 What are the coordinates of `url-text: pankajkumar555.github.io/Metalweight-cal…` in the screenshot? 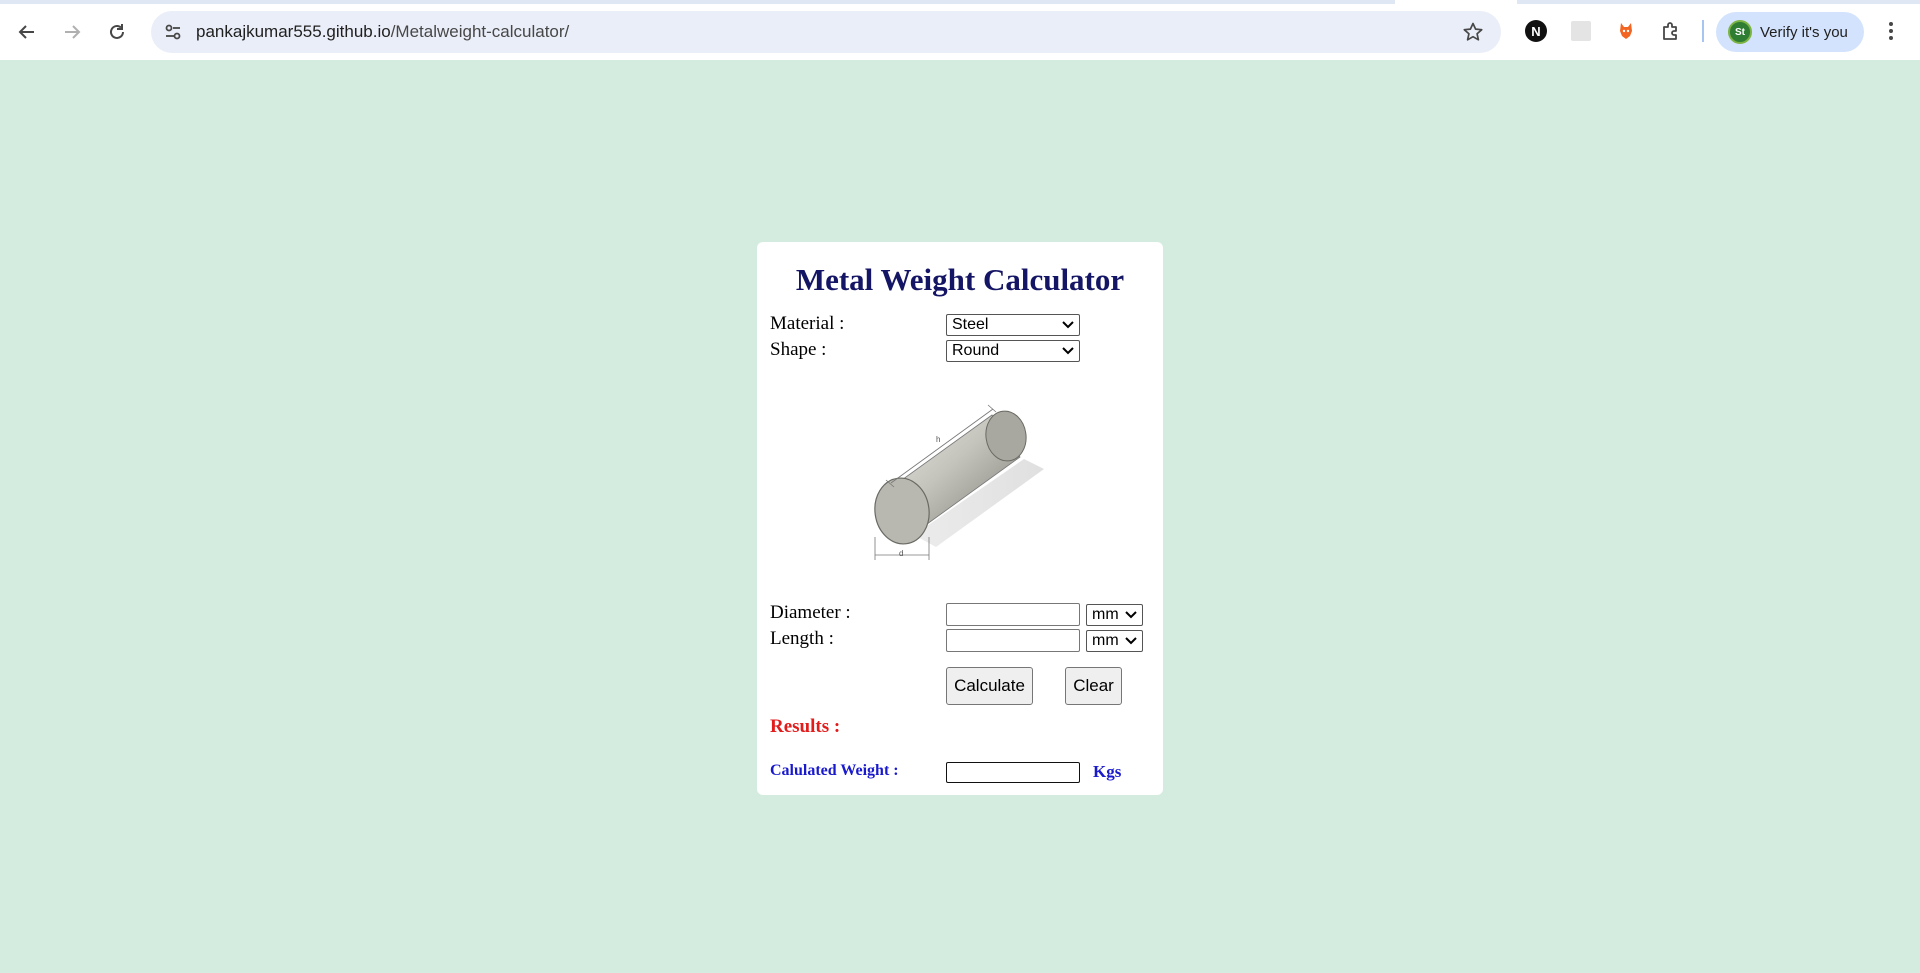 It's located at (382, 32).